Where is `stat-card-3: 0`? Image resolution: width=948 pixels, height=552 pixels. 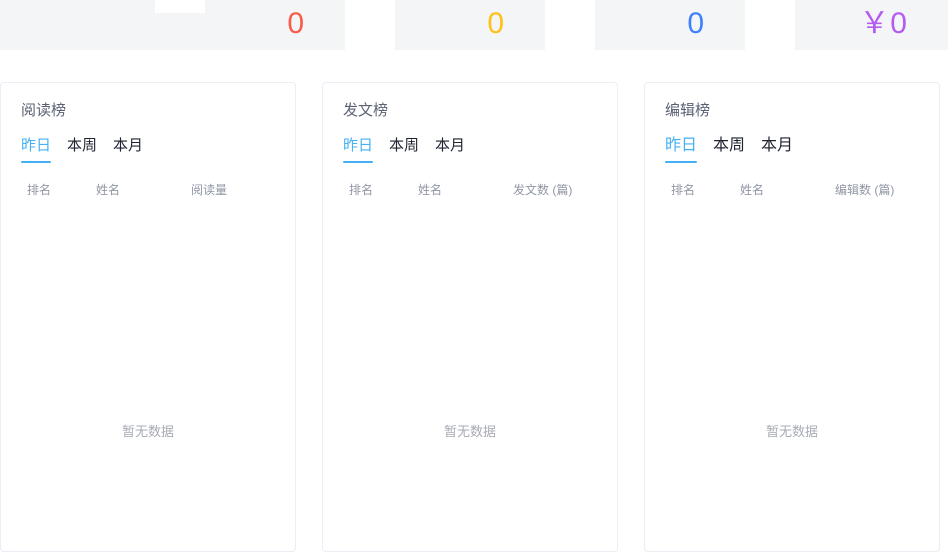
stat-card-3: 0 is located at coordinates (670, 25).